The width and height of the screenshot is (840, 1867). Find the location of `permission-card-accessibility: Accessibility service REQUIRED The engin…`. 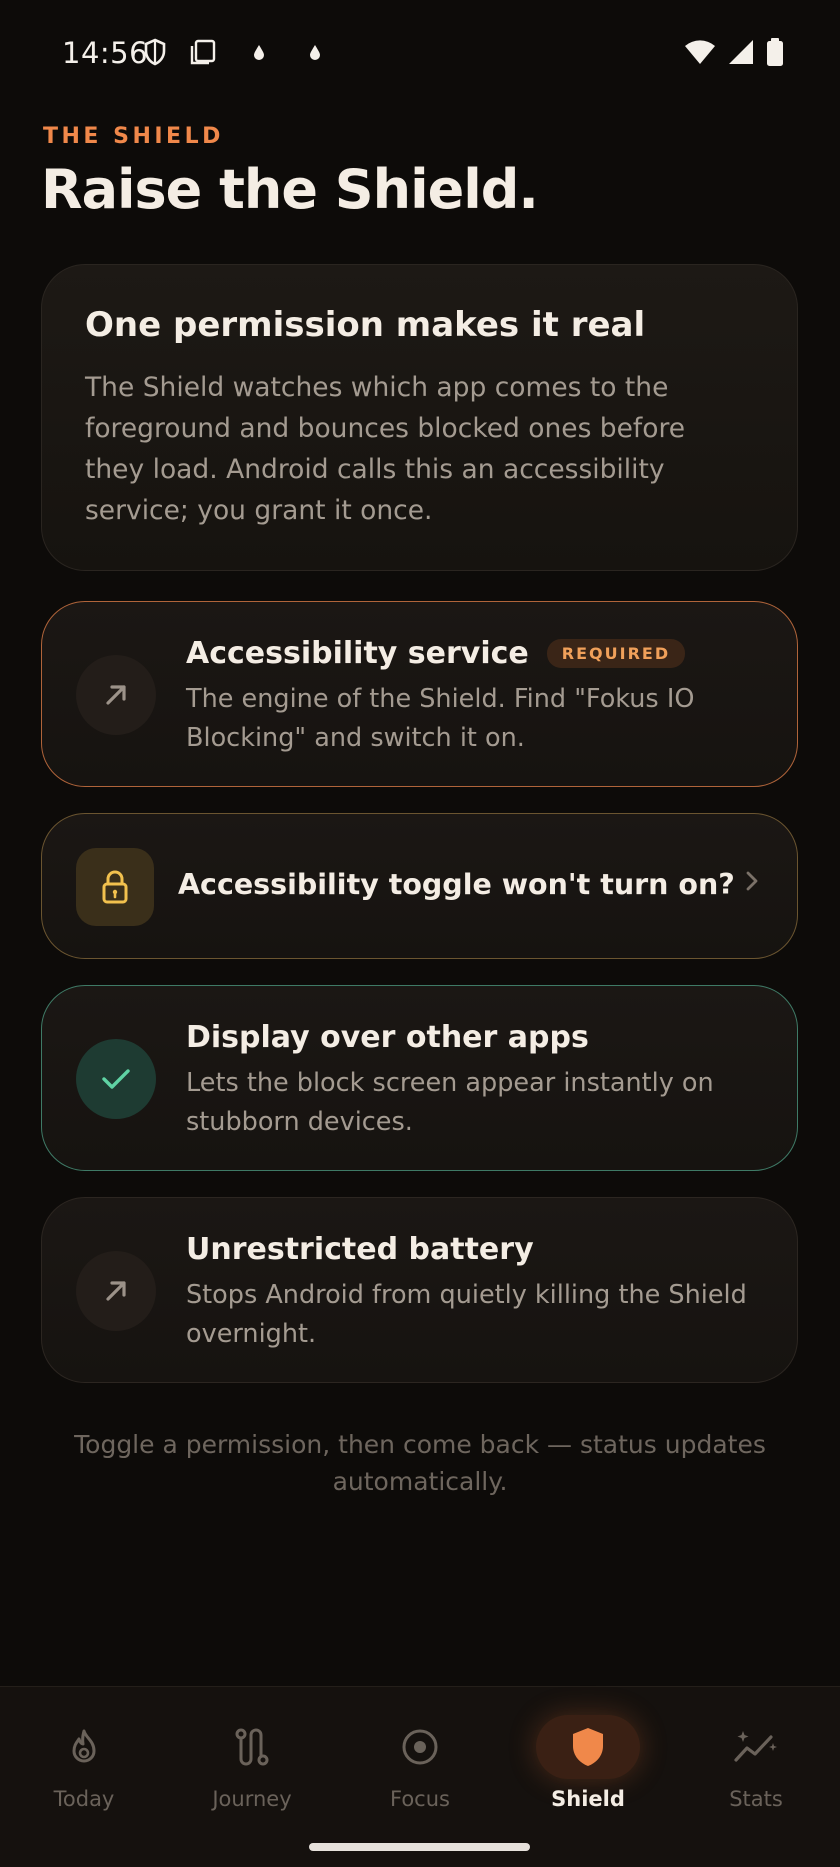

permission-card-accessibility: Accessibility service REQUIRED The engin… is located at coordinates (419, 694).